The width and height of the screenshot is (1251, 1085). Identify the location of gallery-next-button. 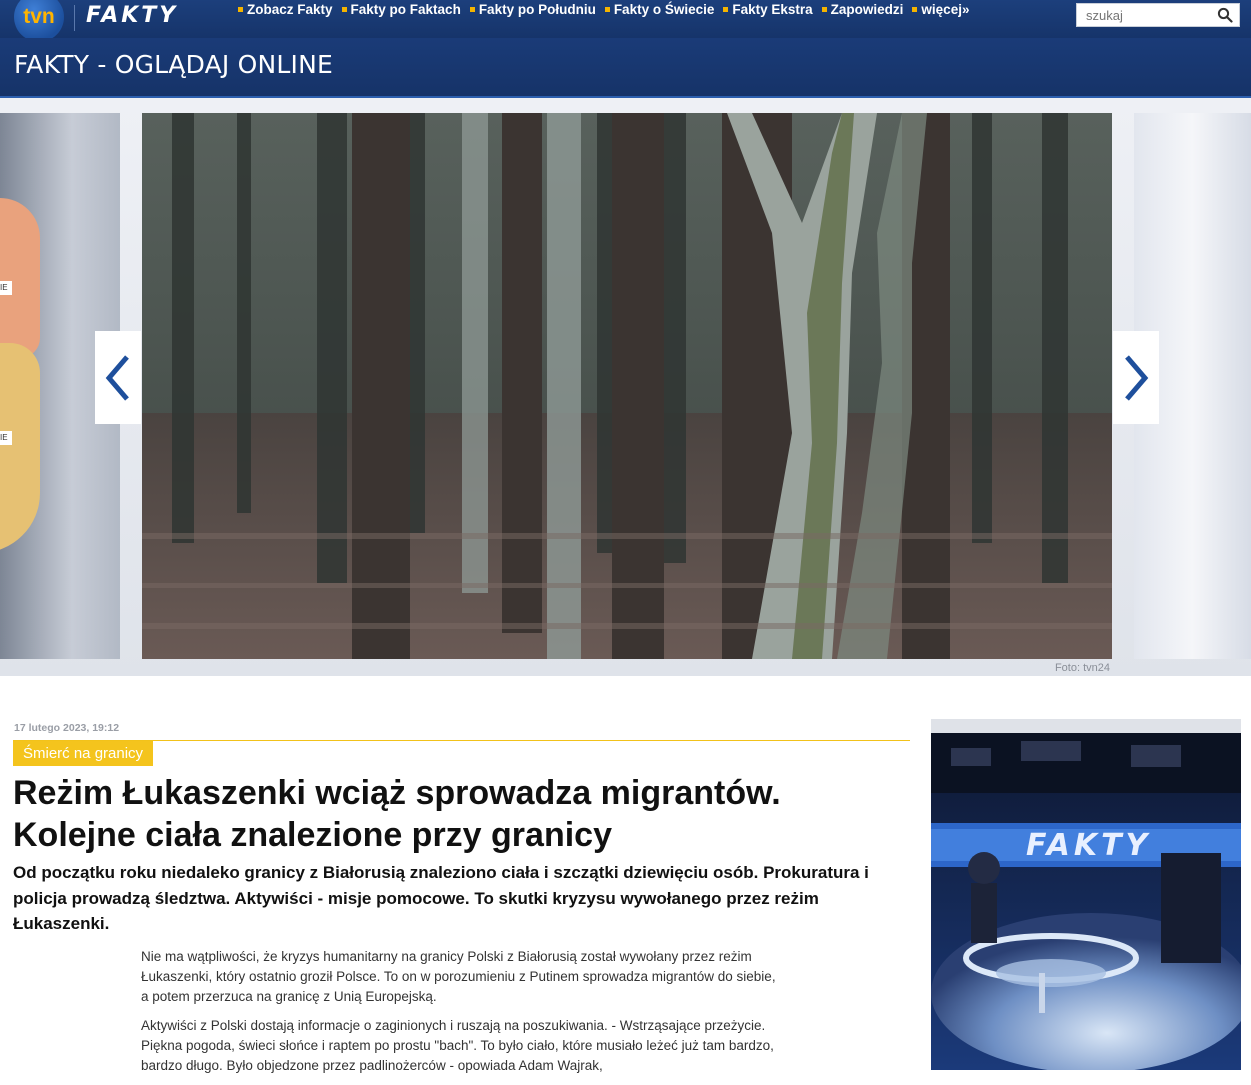
(1136, 377).